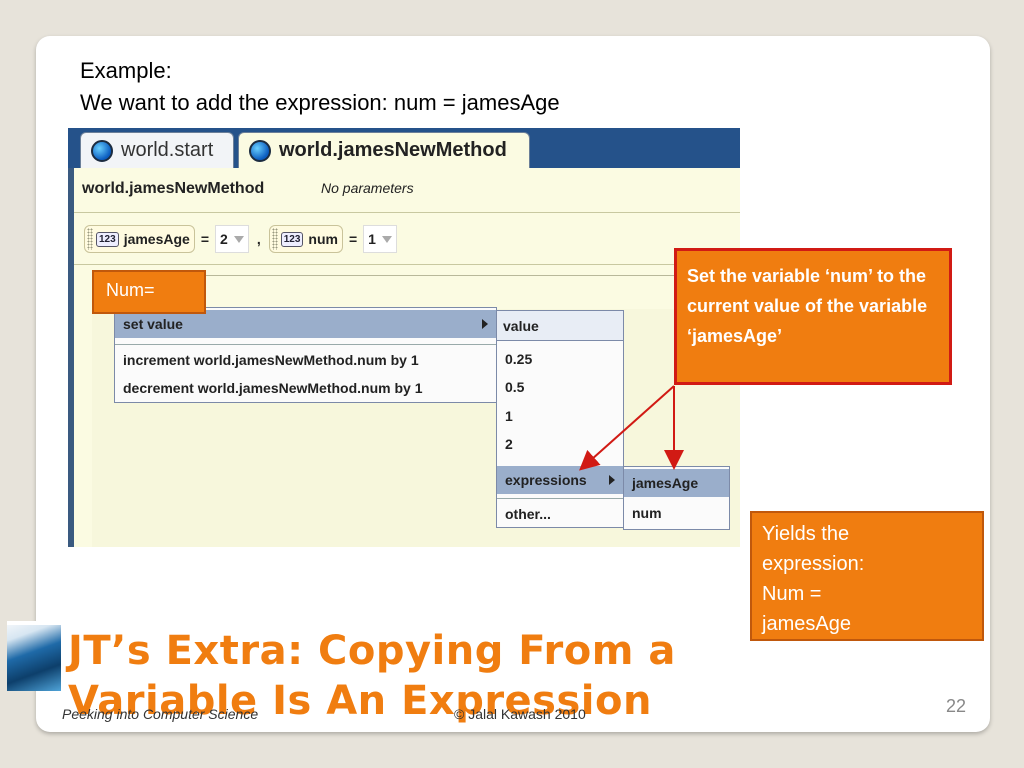  What do you see at coordinates (560, 444) in the screenshot?
I see `menu-item-value: 2` at bounding box center [560, 444].